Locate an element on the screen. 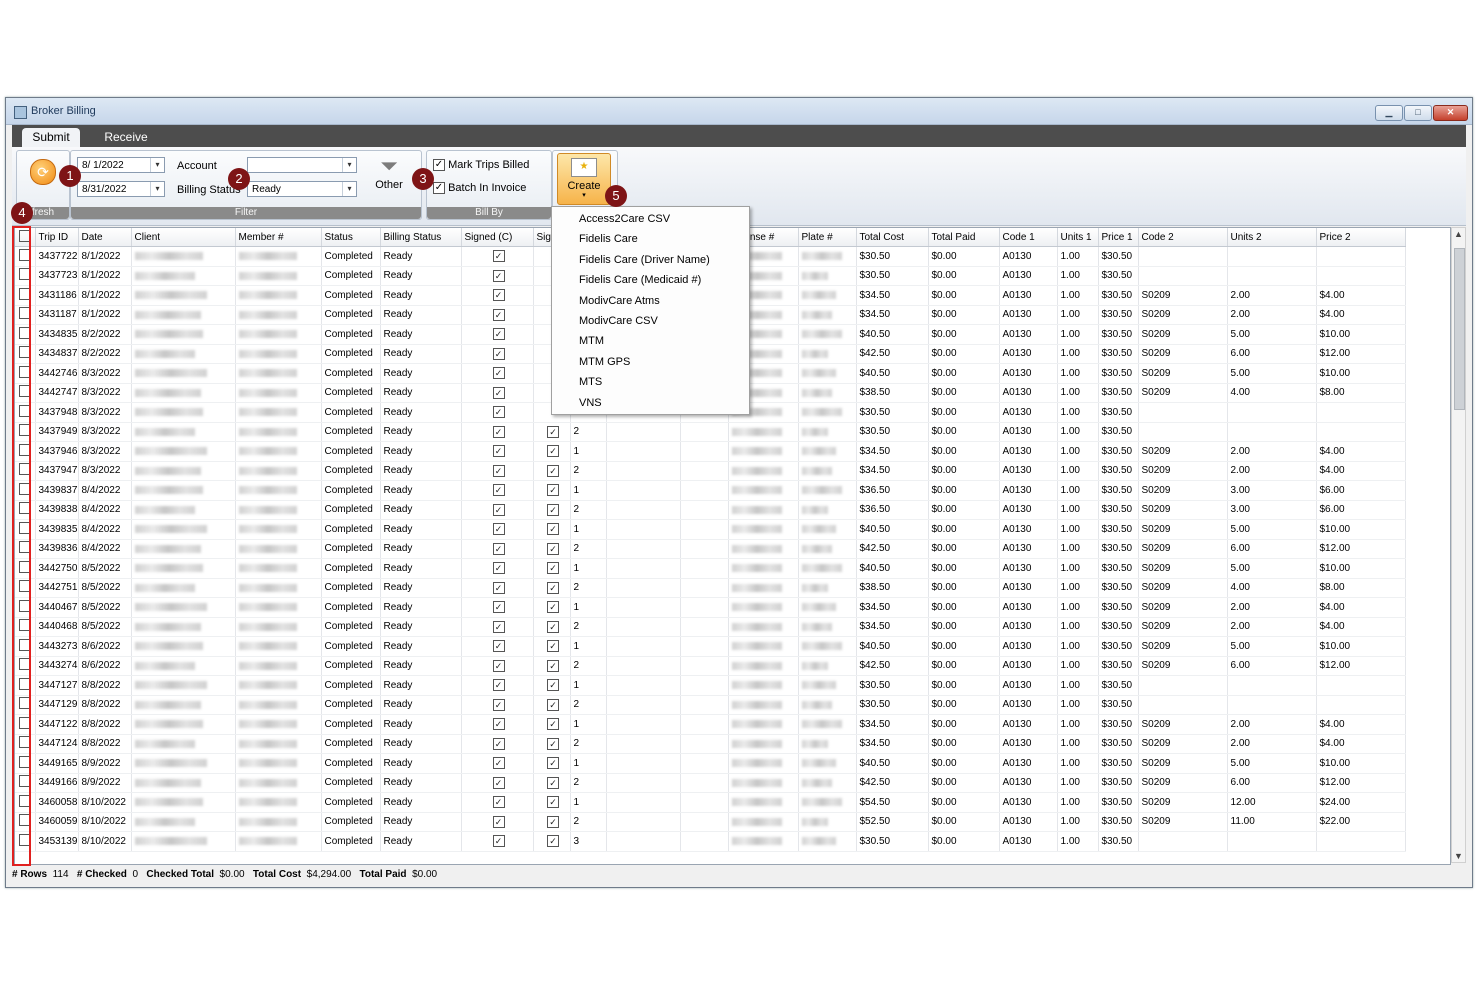 The height and width of the screenshot is (987, 1480). column-header: Signed (C) is located at coordinates (497, 237).